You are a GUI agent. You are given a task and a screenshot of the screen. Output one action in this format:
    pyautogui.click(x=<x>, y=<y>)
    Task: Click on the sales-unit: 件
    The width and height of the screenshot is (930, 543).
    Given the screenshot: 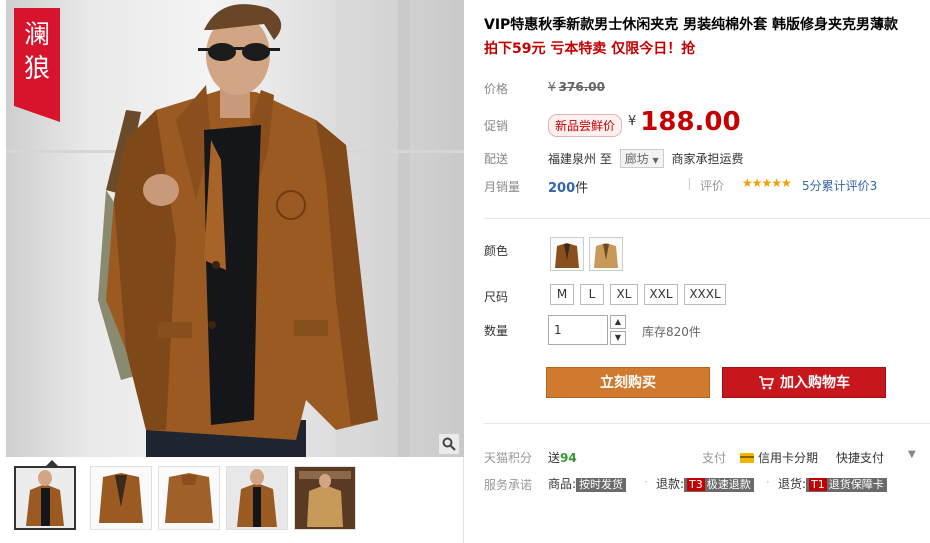 What is the action you would take?
    pyautogui.click(x=582, y=188)
    